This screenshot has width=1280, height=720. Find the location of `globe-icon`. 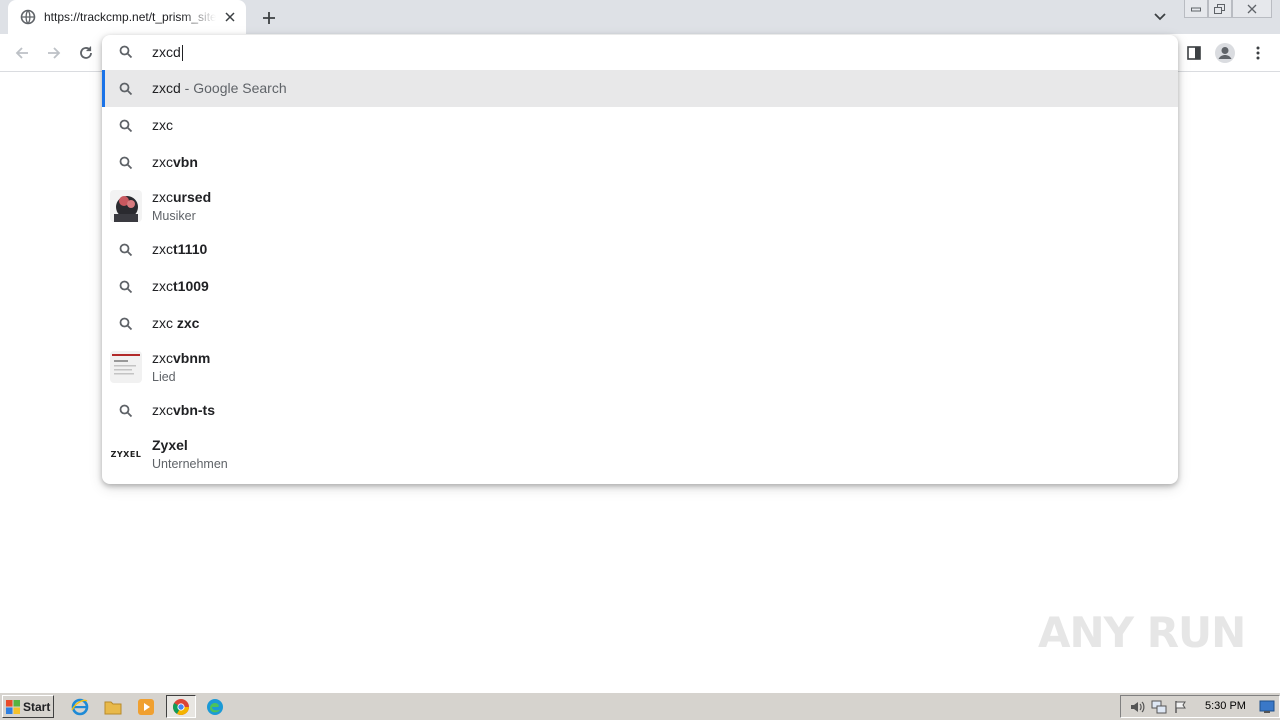

globe-icon is located at coordinates (28, 17).